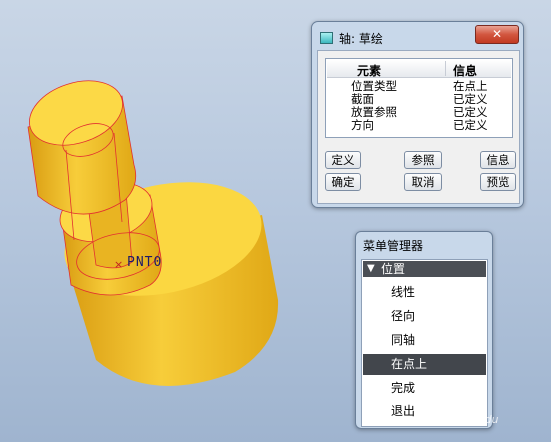 This screenshot has width=551, height=442. What do you see at coordinates (461, 419) in the screenshot?
I see `watermark: jingyan.baidu` at bounding box center [461, 419].